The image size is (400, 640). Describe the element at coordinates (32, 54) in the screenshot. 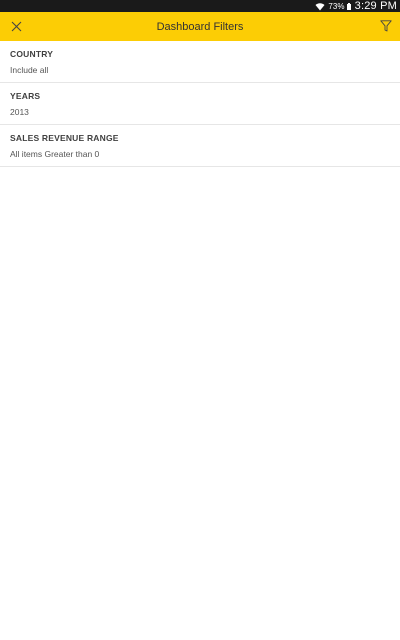

I see `filter-label: COUNTRY` at that location.